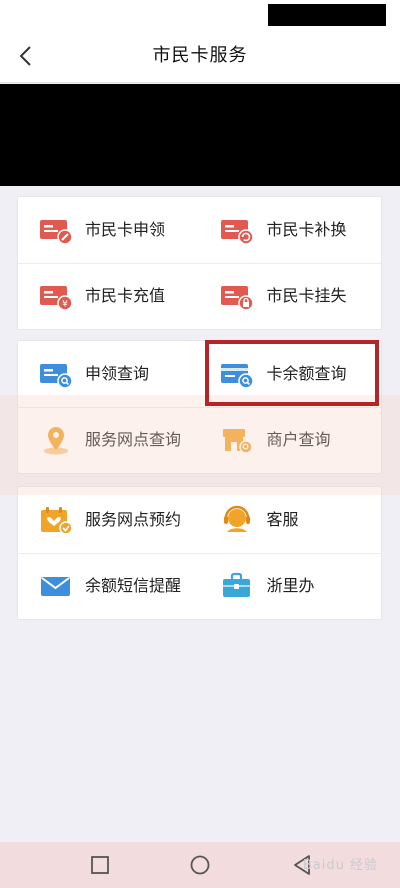 The height and width of the screenshot is (888, 400). What do you see at coordinates (306, 229) in the screenshot?
I see `menu-item-label: 市民卡补换` at bounding box center [306, 229].